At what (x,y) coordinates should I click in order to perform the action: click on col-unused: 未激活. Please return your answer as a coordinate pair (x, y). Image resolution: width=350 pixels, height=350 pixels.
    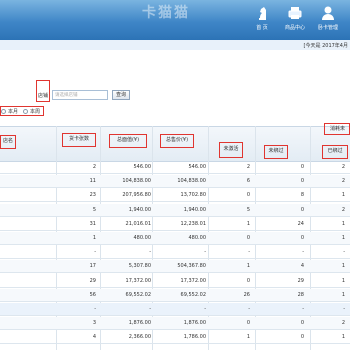
    Looking at the image, I should click on (231, 149).